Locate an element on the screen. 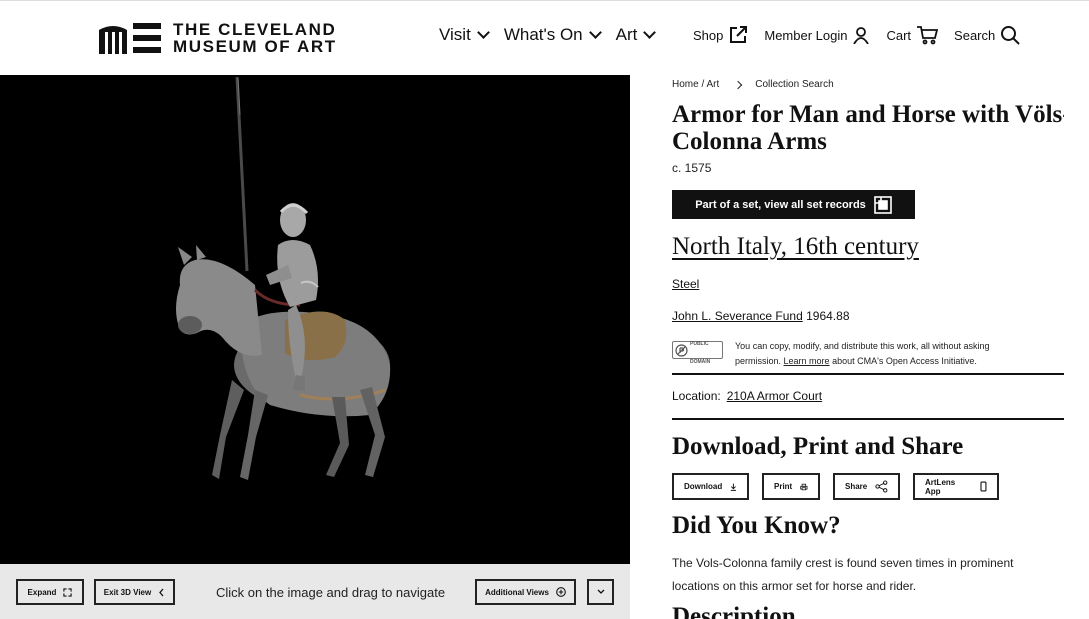 This screenshot has height=619, width=1089. museum-logo-text: THE CLEVELAND MUSEUM OF ART is located at coordinates (255, 38).